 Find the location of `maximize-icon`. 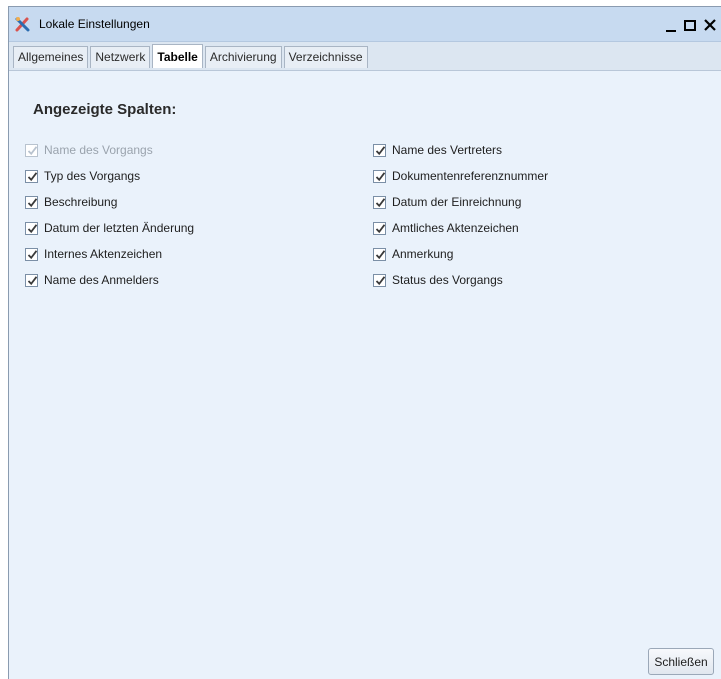

maximize-icon is located at coordinates (690, 25).